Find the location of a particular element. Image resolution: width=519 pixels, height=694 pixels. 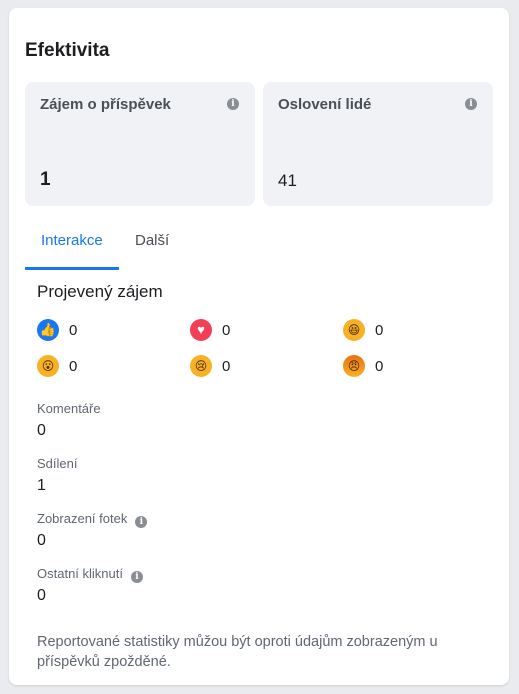

reaction-sad: 😢 0 is located at coordinates (210, 366).